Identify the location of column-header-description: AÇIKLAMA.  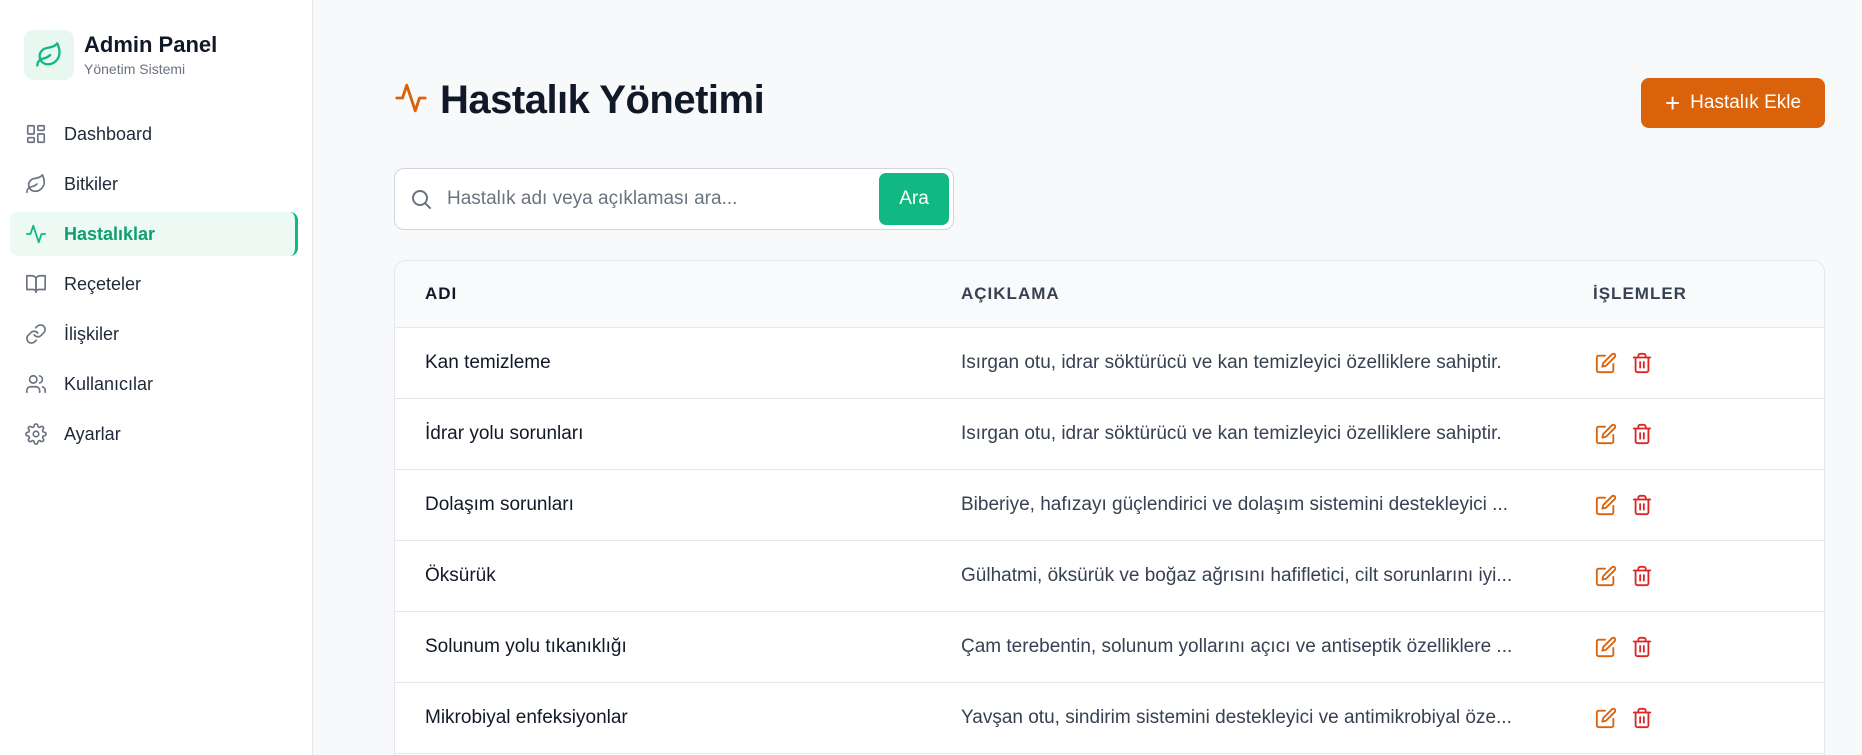
(1010, 293).